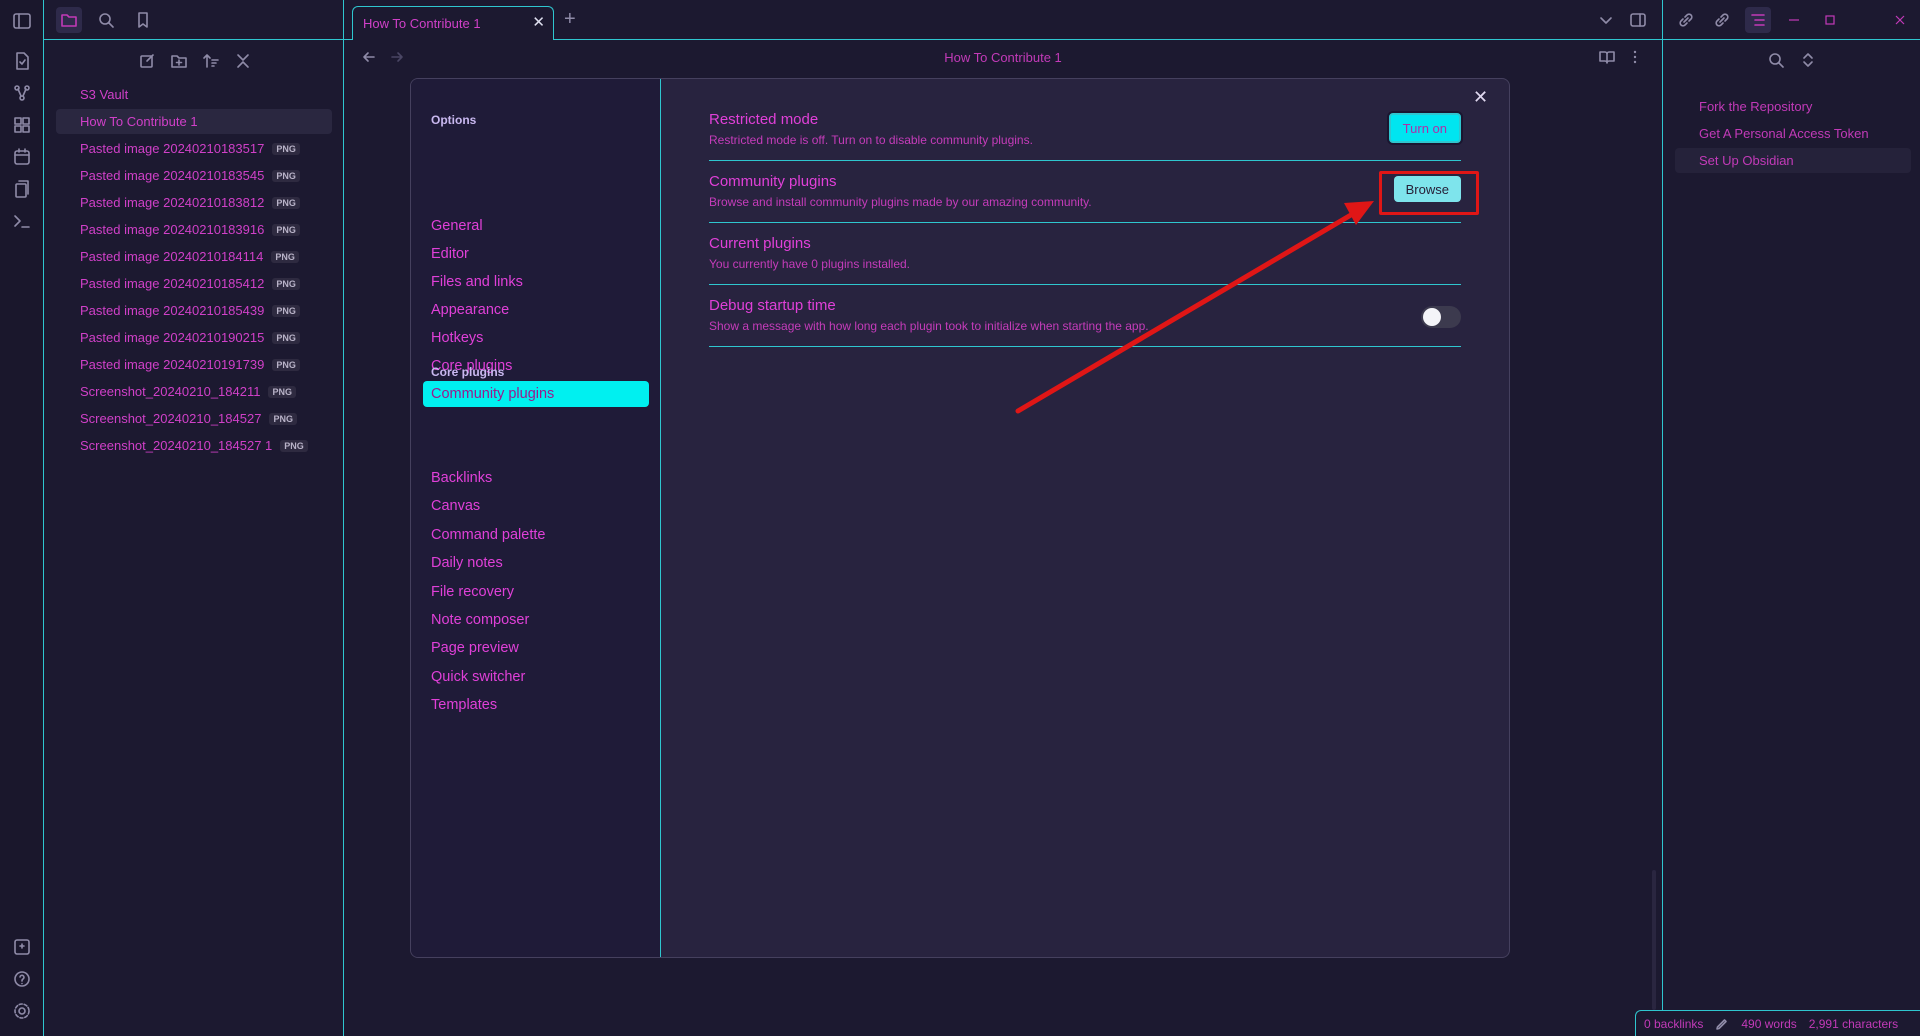  I want to click on settings-nav-quick-switcher: Quick switcher, so click(536, 677).